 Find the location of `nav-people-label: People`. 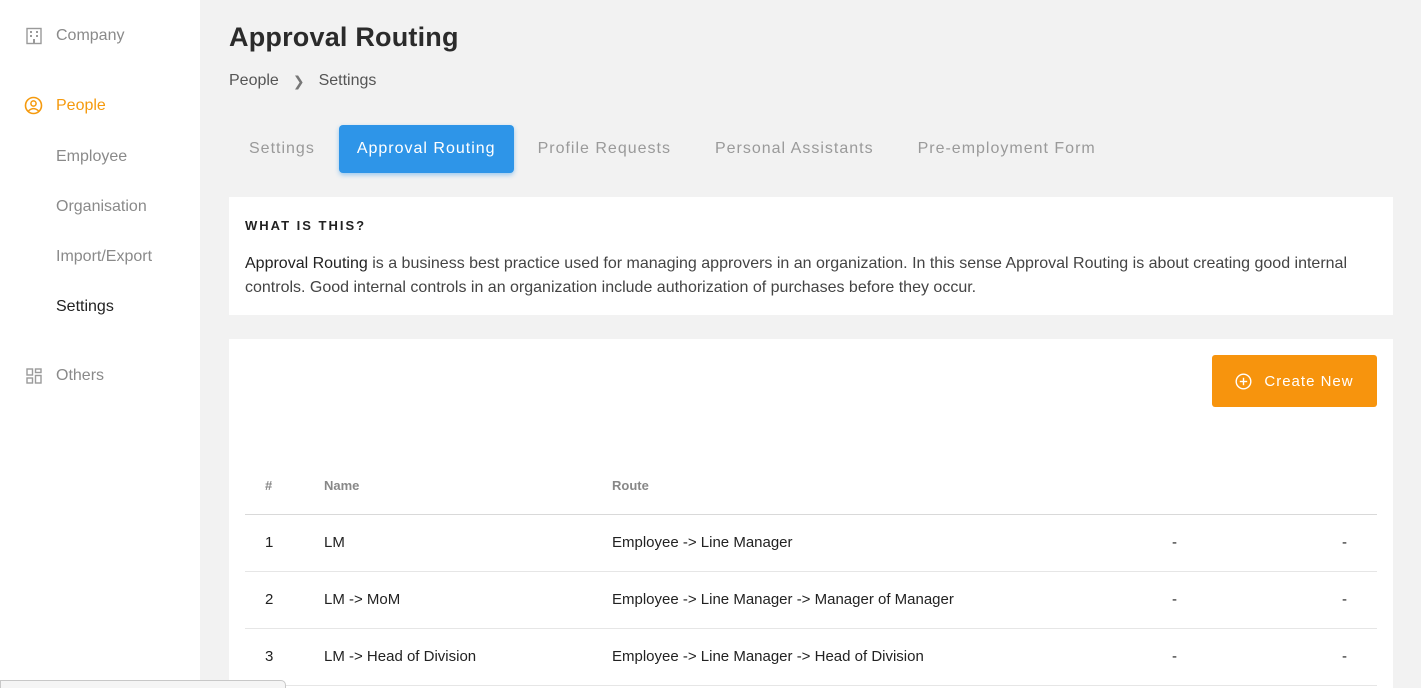

nav-people-label: People is located at coordinates (81, 105).